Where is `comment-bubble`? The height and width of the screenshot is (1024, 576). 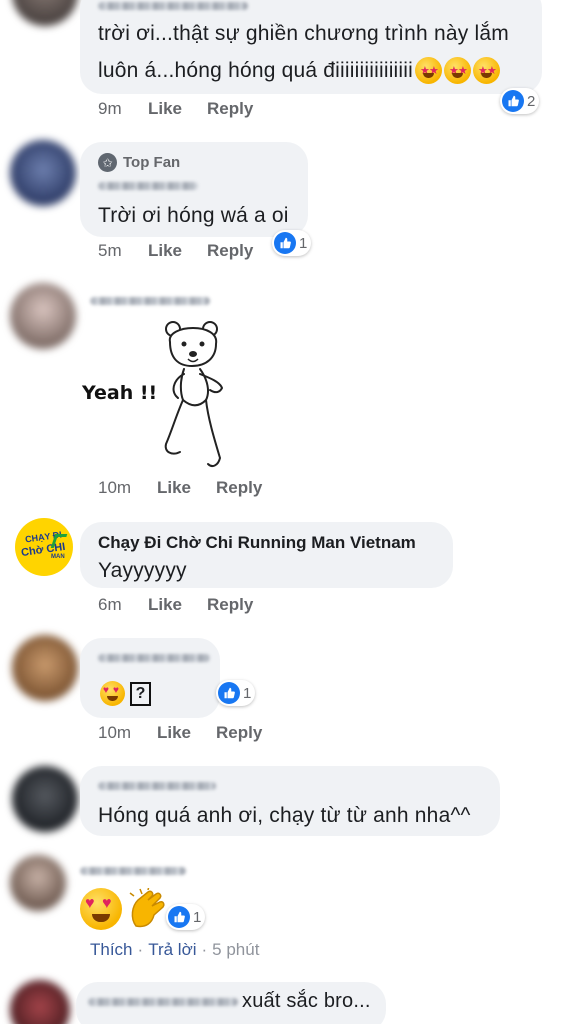 comment-bubble is located at coordinates (150, 678).